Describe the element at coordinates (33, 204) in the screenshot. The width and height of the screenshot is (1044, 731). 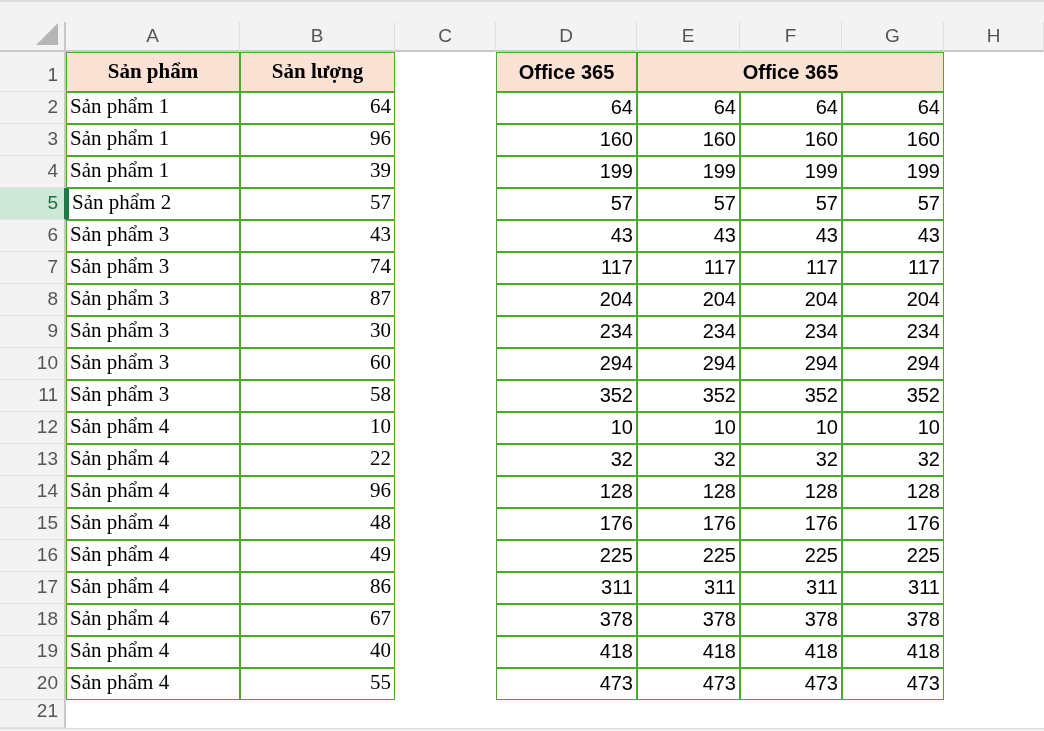
I see `row-header: 5` at that location.